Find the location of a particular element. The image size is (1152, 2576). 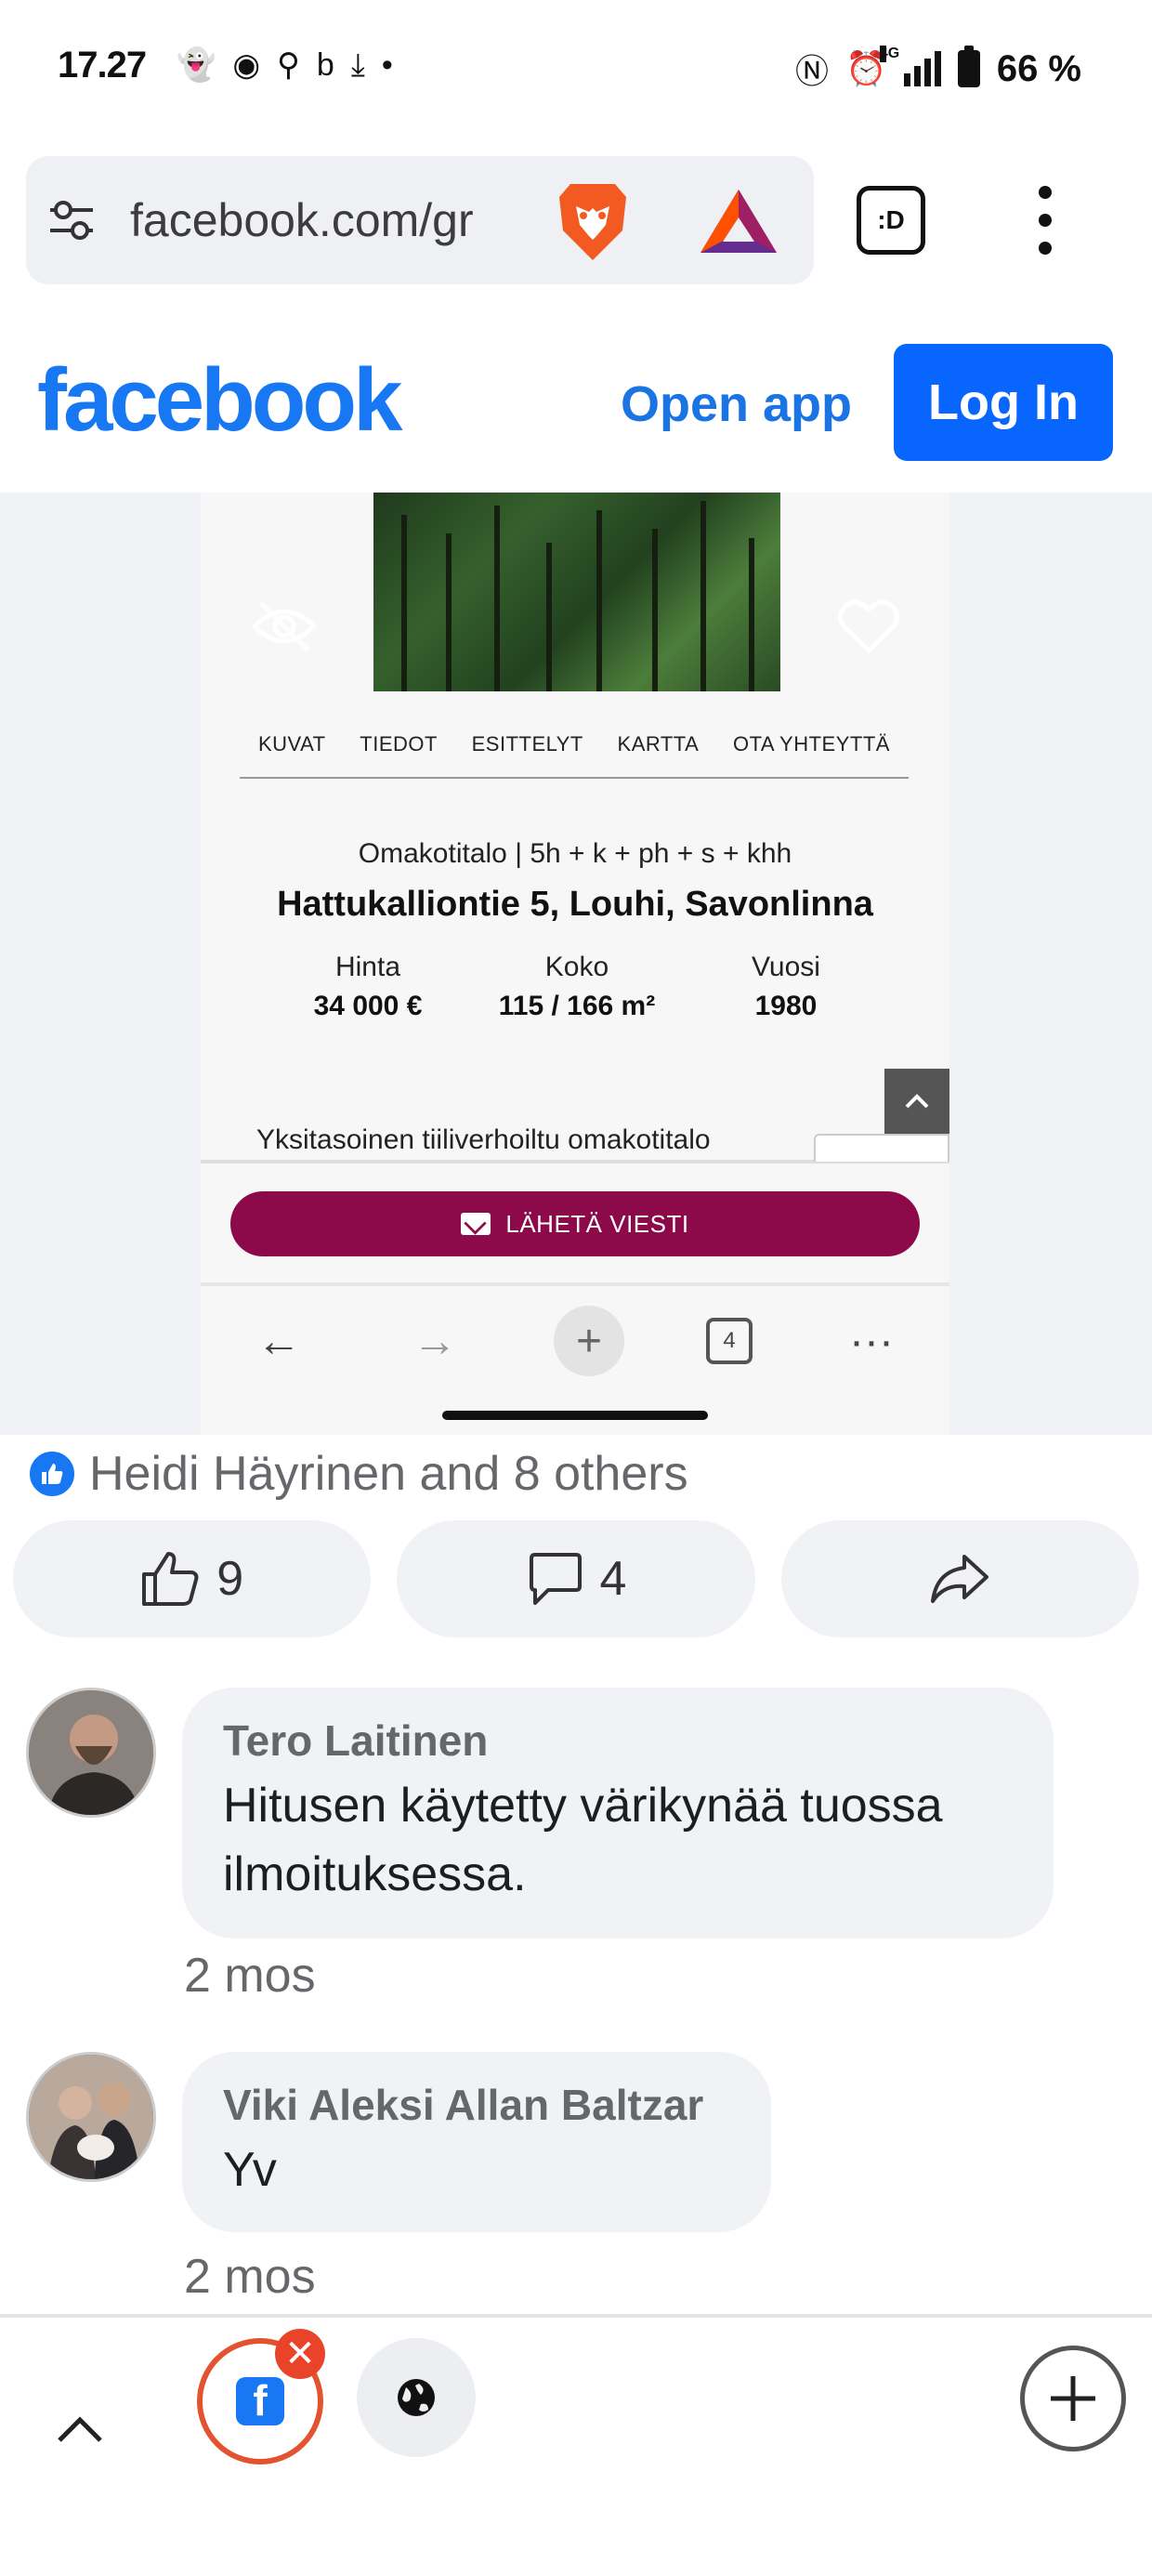

mail-icon is located at coordinates (476, 1224).